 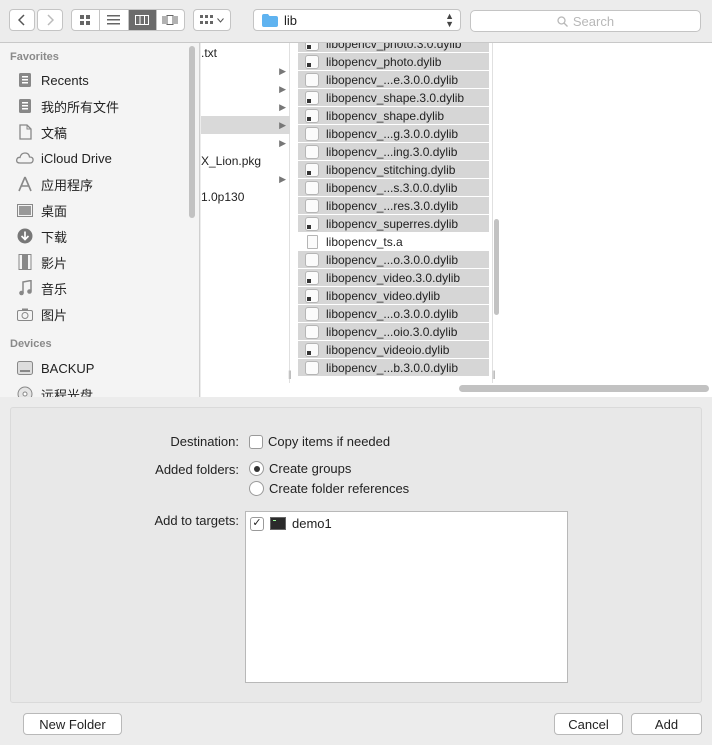 What do you see at coordinates (666, 724) in the screenshot?
I see `add-button: Add` at bounding box center [666, 724].